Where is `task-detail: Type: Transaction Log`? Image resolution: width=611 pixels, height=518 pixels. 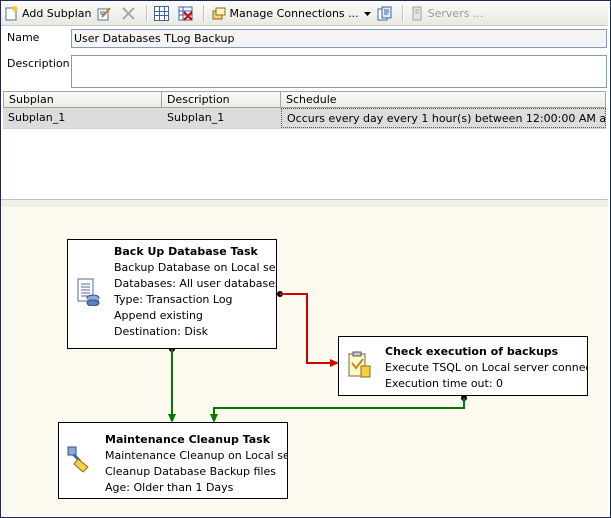
task-detail: Type: Transaction Log is located at coordinates (173, 299).